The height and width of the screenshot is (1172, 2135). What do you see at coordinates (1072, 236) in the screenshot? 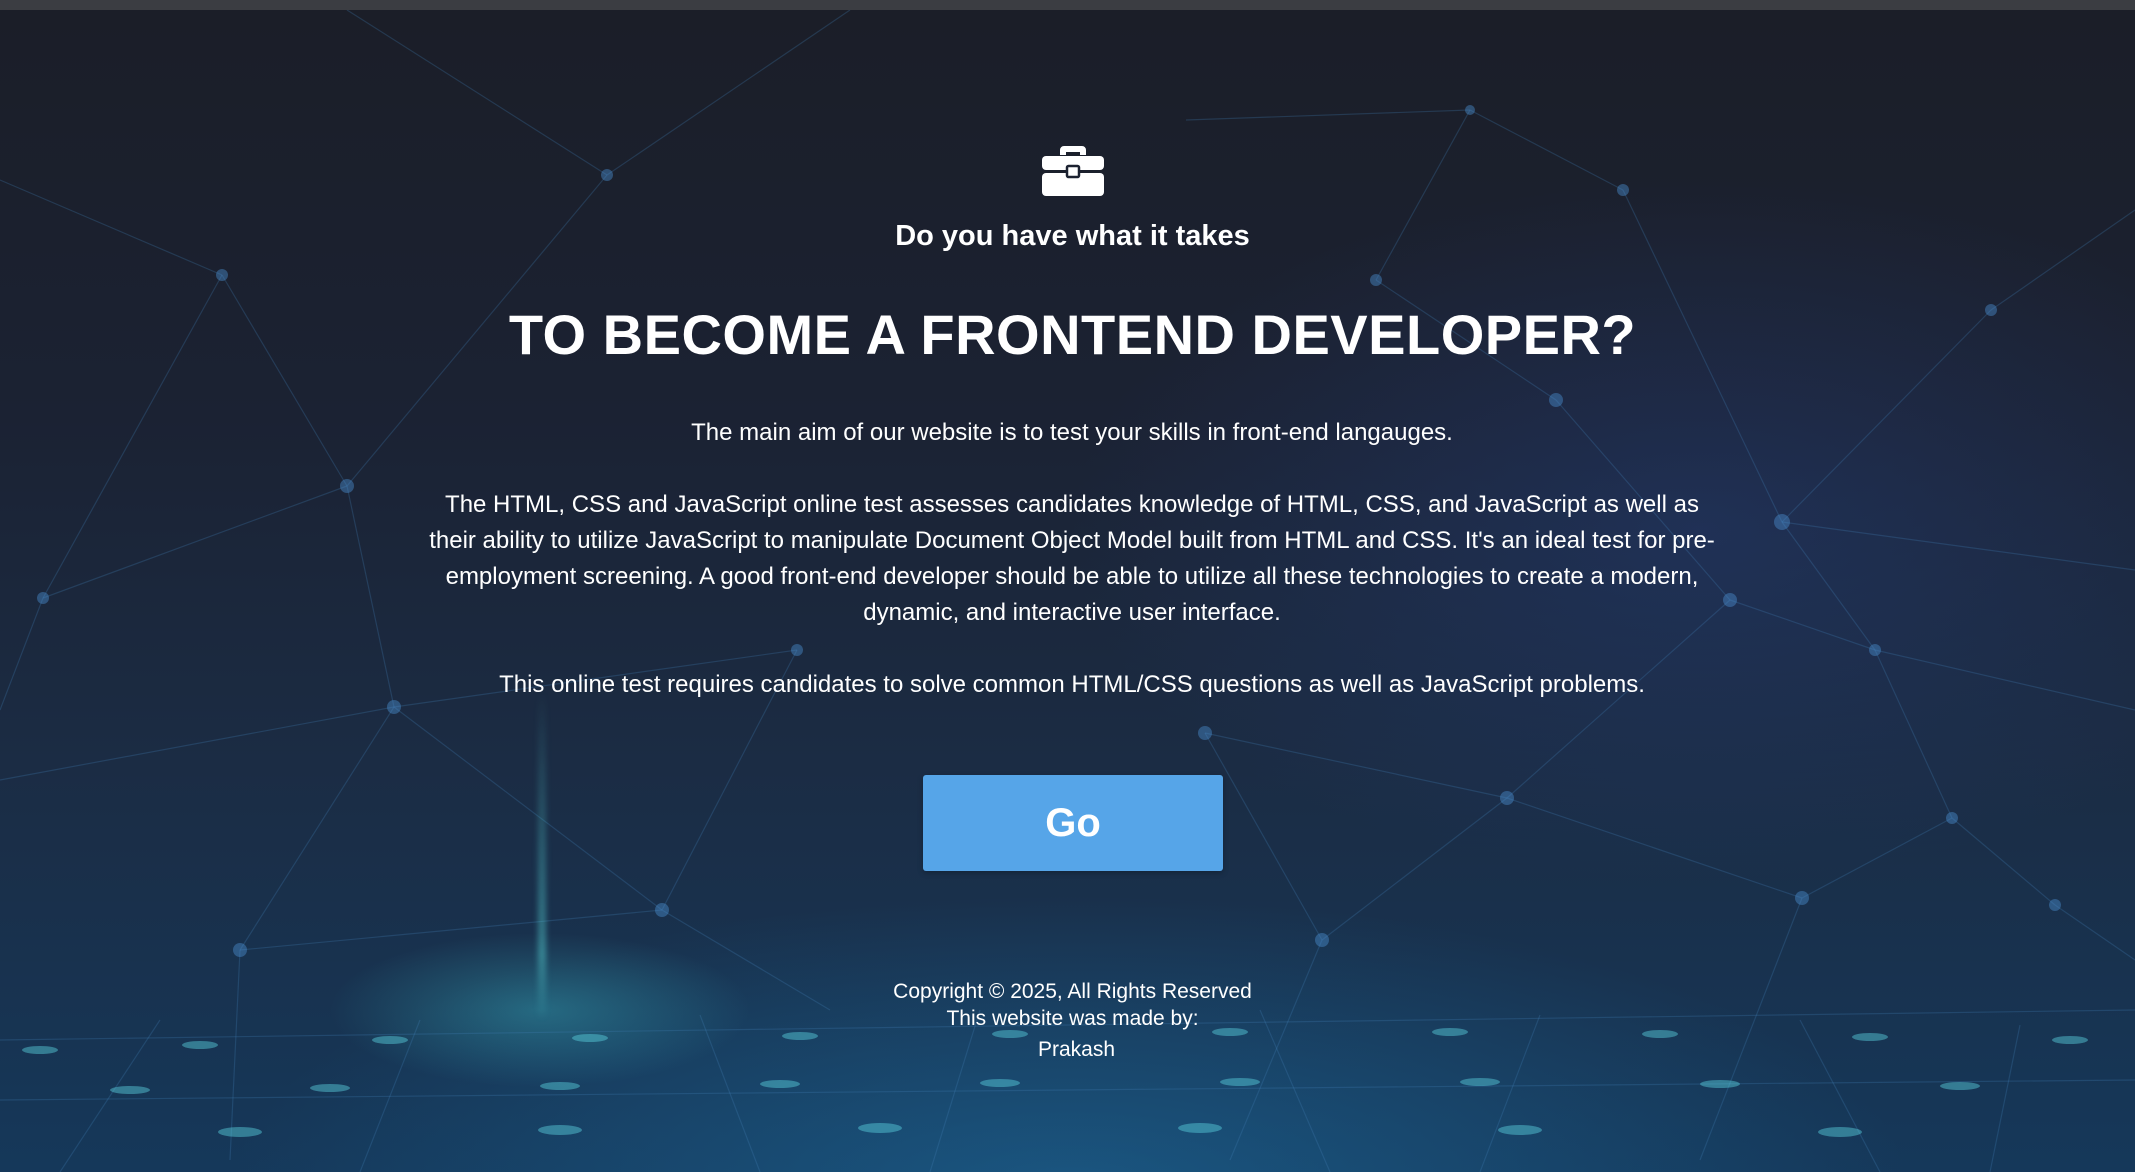
I see `tagline: Do you have what it takes` at bounding box center [1072, 236].